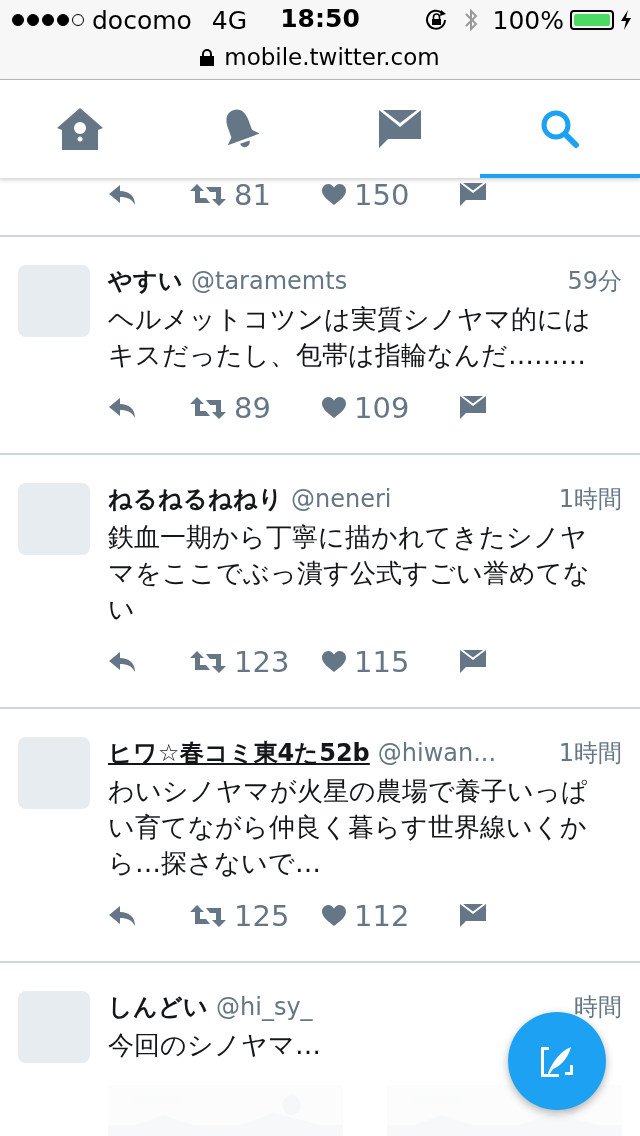 The height and width of the screenshot is (1136, 640). What do you see at coordinates (594, 281) in the screenshot?
I see `tweet-time: 59分` at bounding box center [594, 281].